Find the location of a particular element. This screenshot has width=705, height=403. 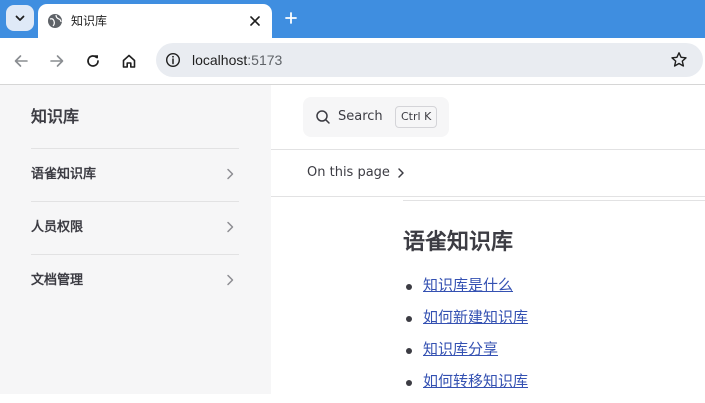

page-title: 语雀知识库 is located at coordinates (458, 242).